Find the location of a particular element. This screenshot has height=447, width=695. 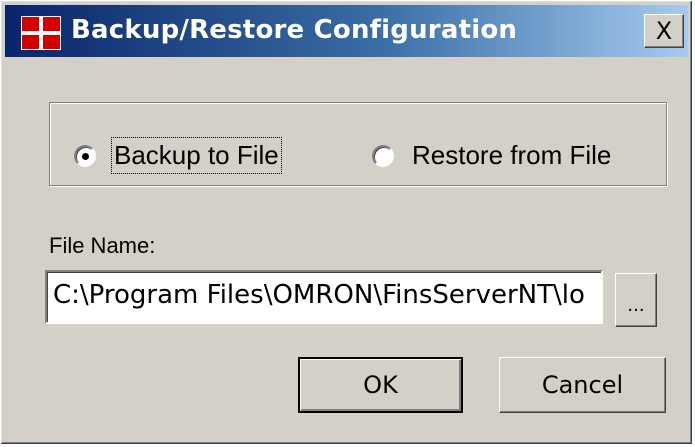

close-button: X is located at coordinates (664, 31).